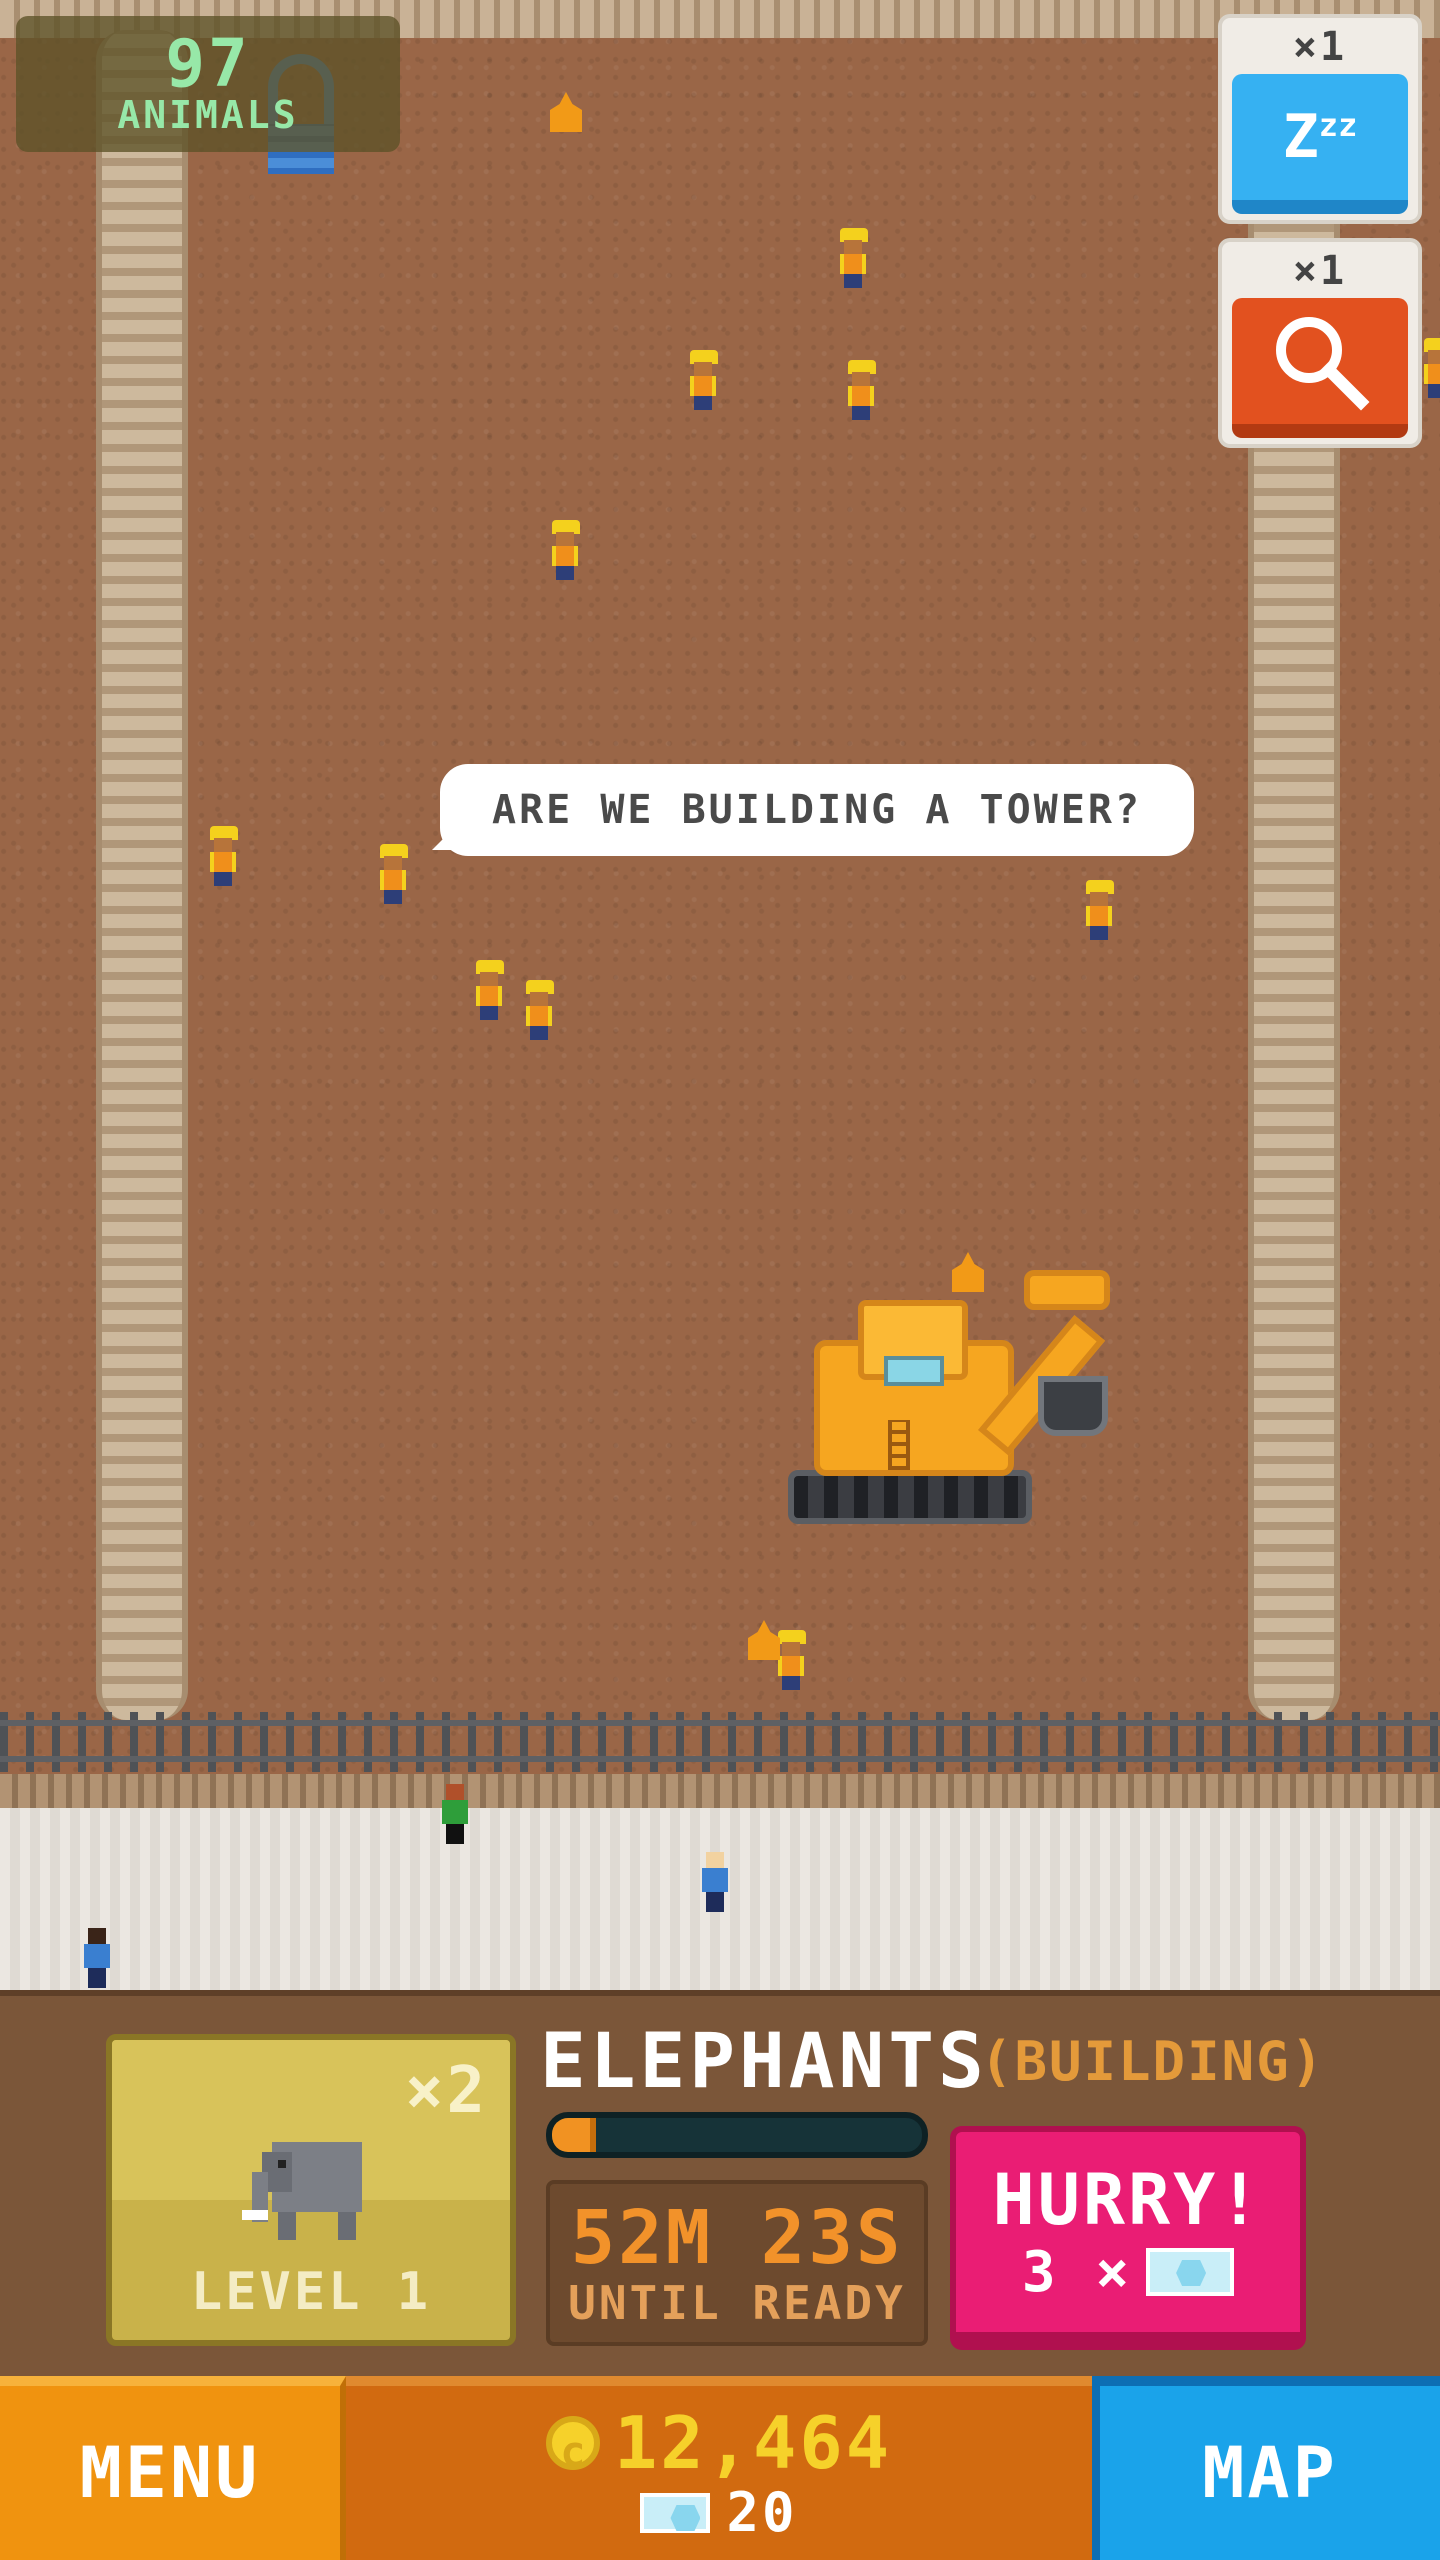  I want to click on hurry-cost: 3 ×, so click(1128, 2272).